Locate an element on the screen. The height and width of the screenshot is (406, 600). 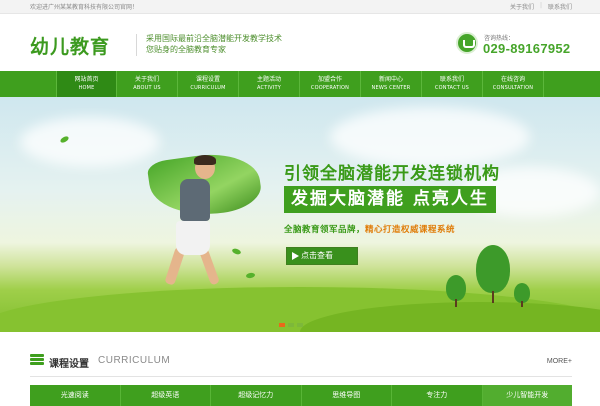
nav-item-consultation: 在线咨询 CONSULTATION is located at coordinates (513, 84).